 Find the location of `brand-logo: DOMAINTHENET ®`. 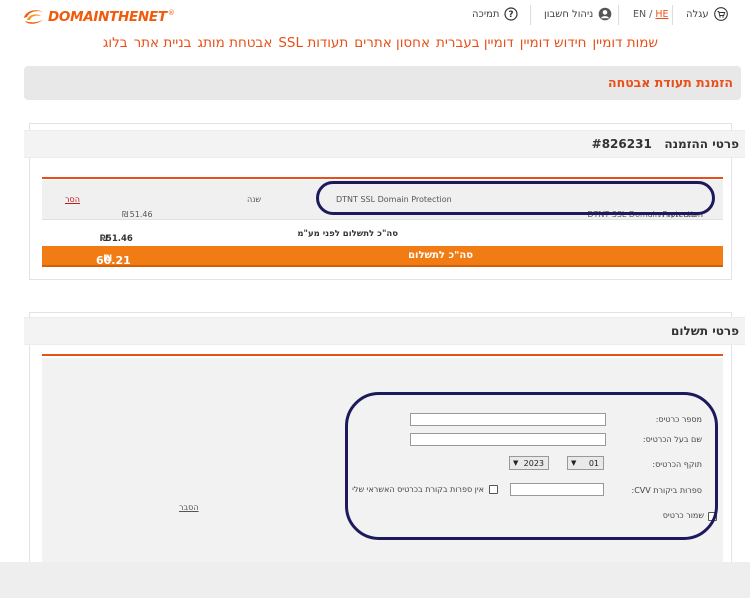

brand-logo: DOMAINTHENET ® is located at coordinates (98, 17).